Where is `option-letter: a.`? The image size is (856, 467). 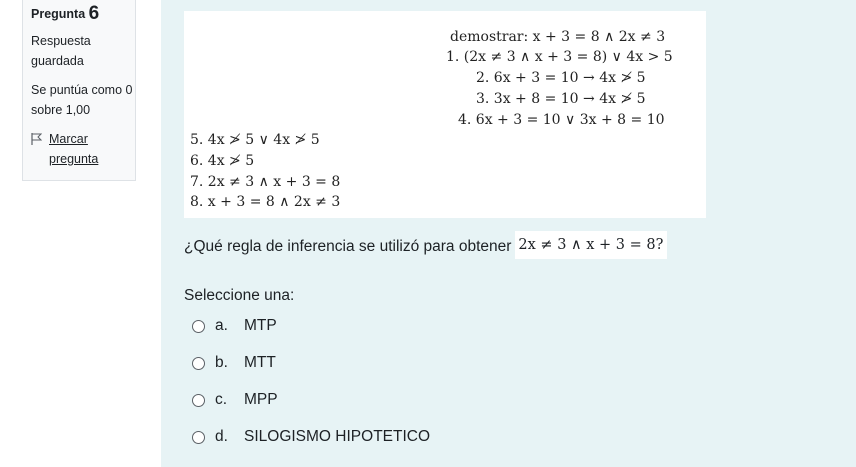
option-letter: a. is located at coordinates (221, 325).